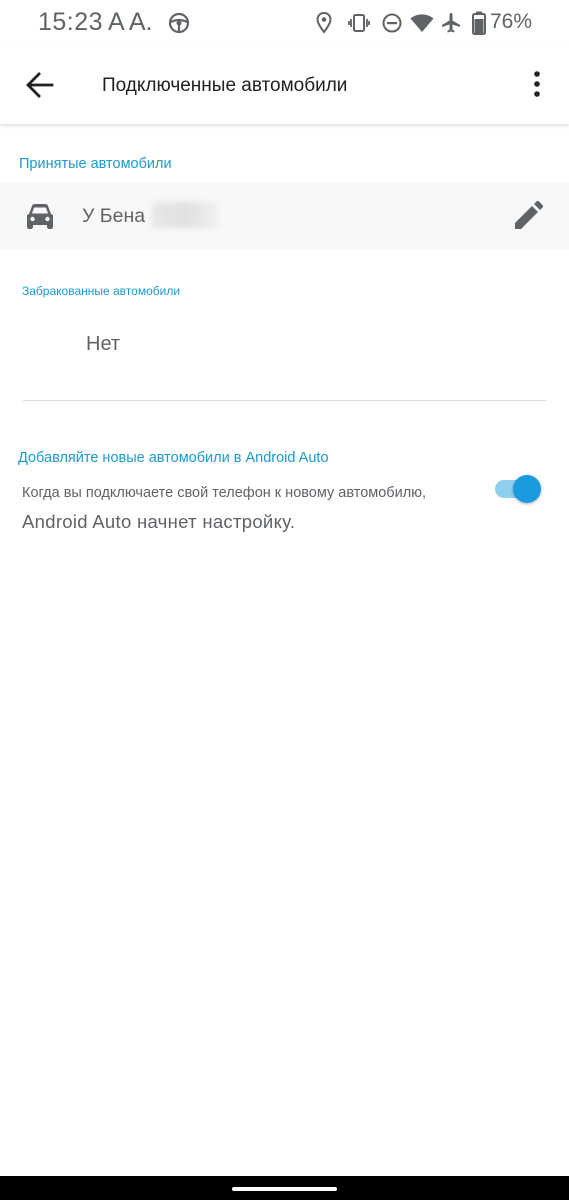 The width and height of the screenshot is (569, 1200). I want to click on page-title: Подключенные автомобили, so click(225, 85).